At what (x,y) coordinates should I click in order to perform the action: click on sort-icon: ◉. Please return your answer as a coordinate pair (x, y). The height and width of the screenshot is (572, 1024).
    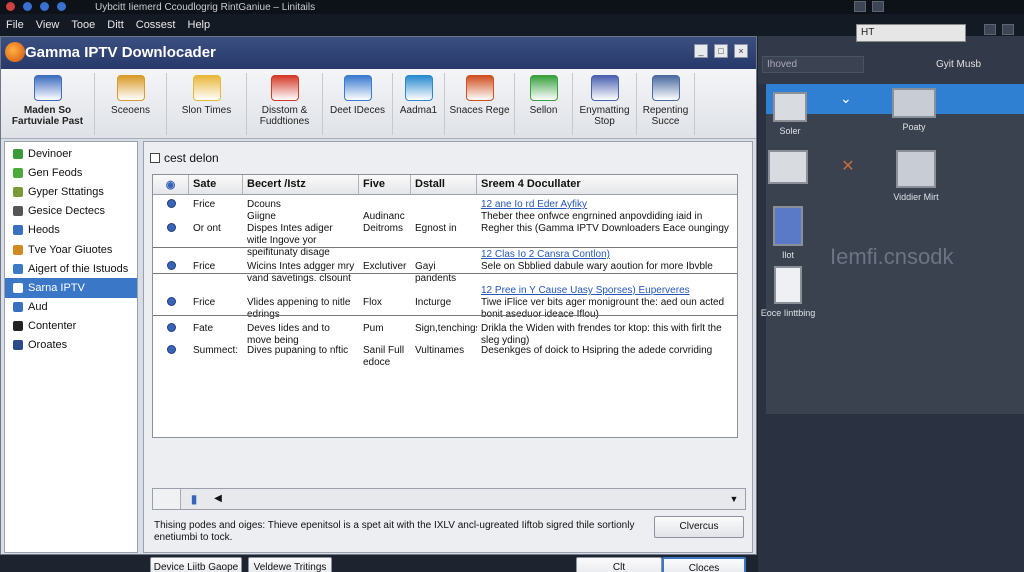
    Looking at the image, I should click on (171, 184).